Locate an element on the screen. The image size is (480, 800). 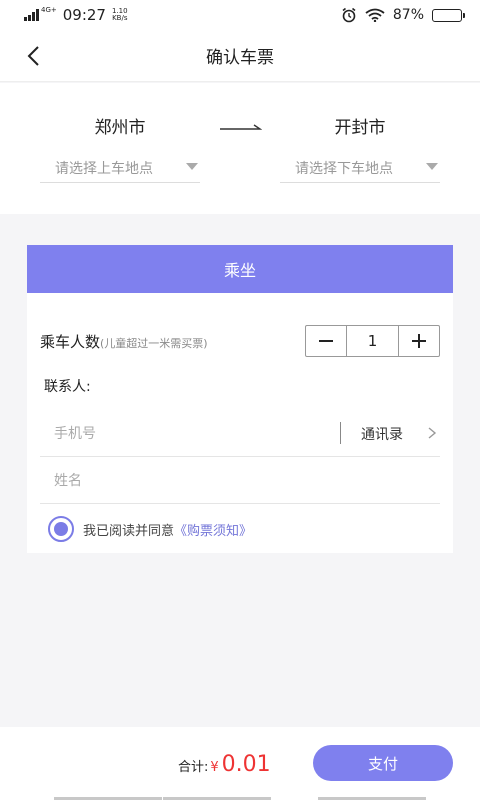
dropoff-point-placeholder: 请选择下车地点 is located at coordinates (344, 168).